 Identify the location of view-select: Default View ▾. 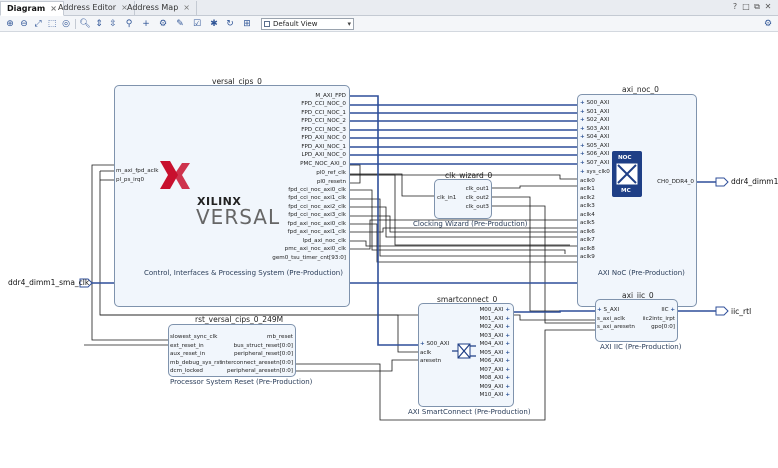
(307, 24).